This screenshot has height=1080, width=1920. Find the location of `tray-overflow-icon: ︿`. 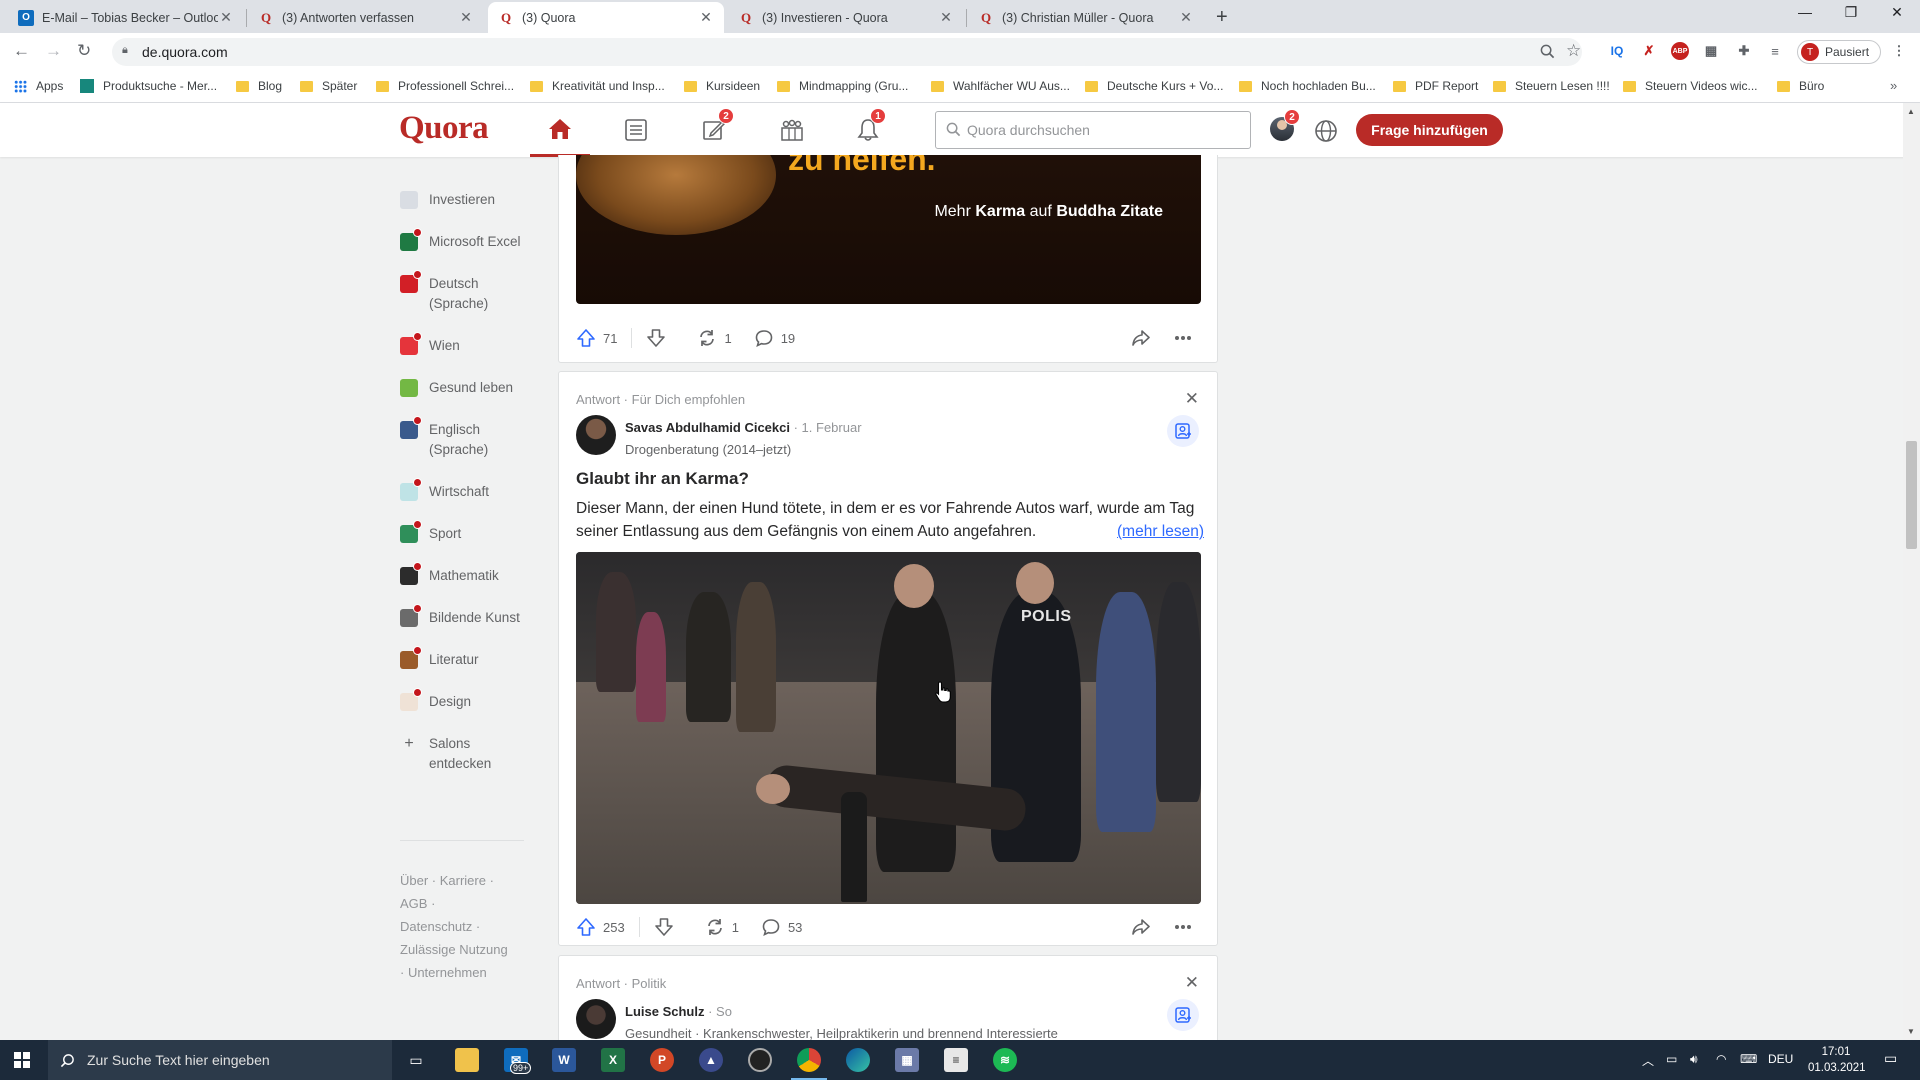

tray-overflow-icon: ︿ is located at coordinates (1648, 1060).